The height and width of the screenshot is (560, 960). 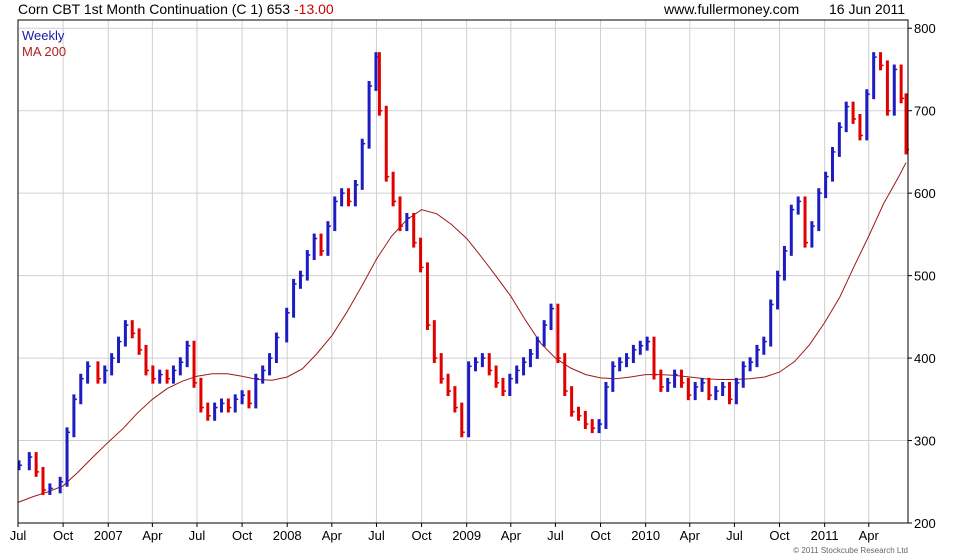 What do you see at coordinates (43, 35) in the screenshot?
I see `legend-weekly: Weekly` at bounding box center [43, 35].